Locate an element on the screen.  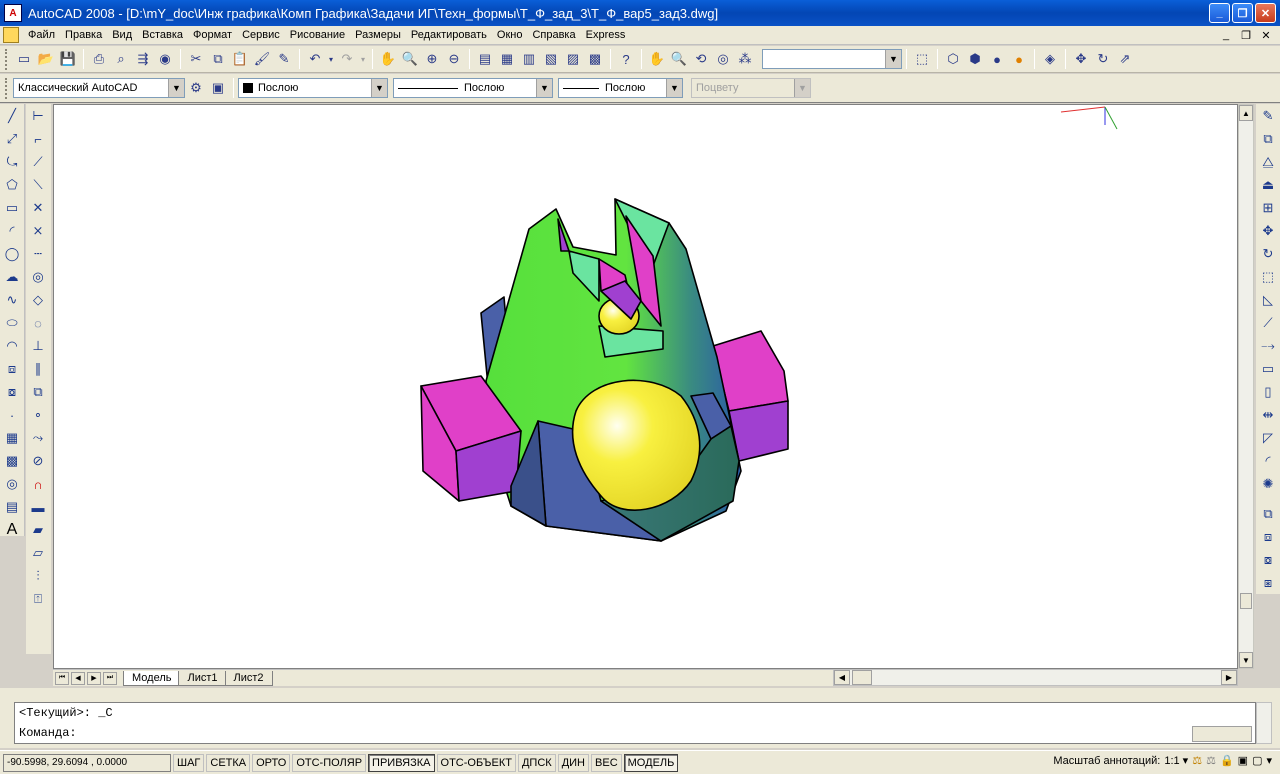
gradient-icon: ▩ is located at coordinates (12, 461).